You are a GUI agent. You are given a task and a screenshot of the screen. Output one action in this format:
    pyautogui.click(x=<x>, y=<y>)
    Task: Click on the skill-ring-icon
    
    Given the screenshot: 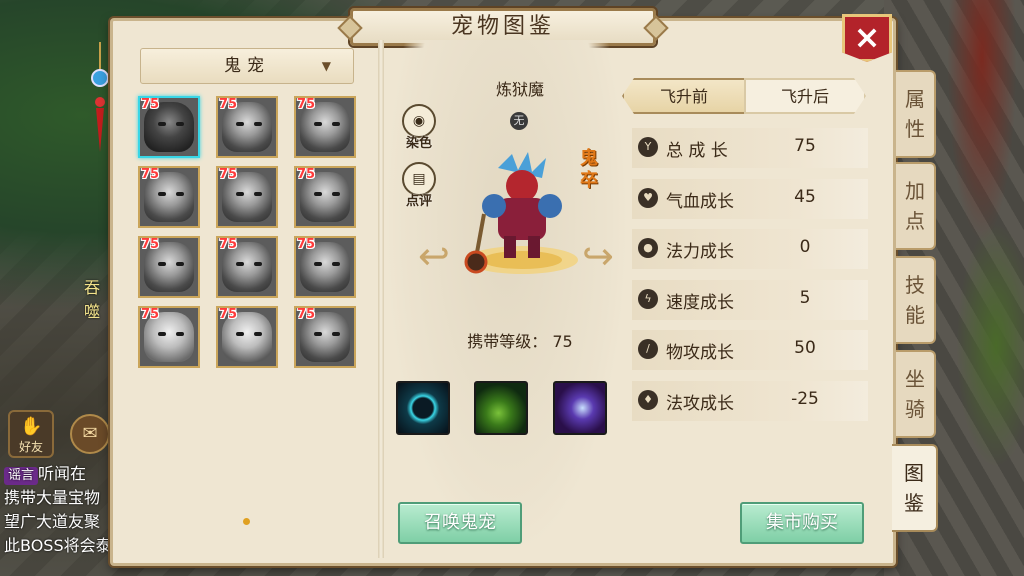 What is the action you would take?
    pyautogui.click(x=423, y=408)
    